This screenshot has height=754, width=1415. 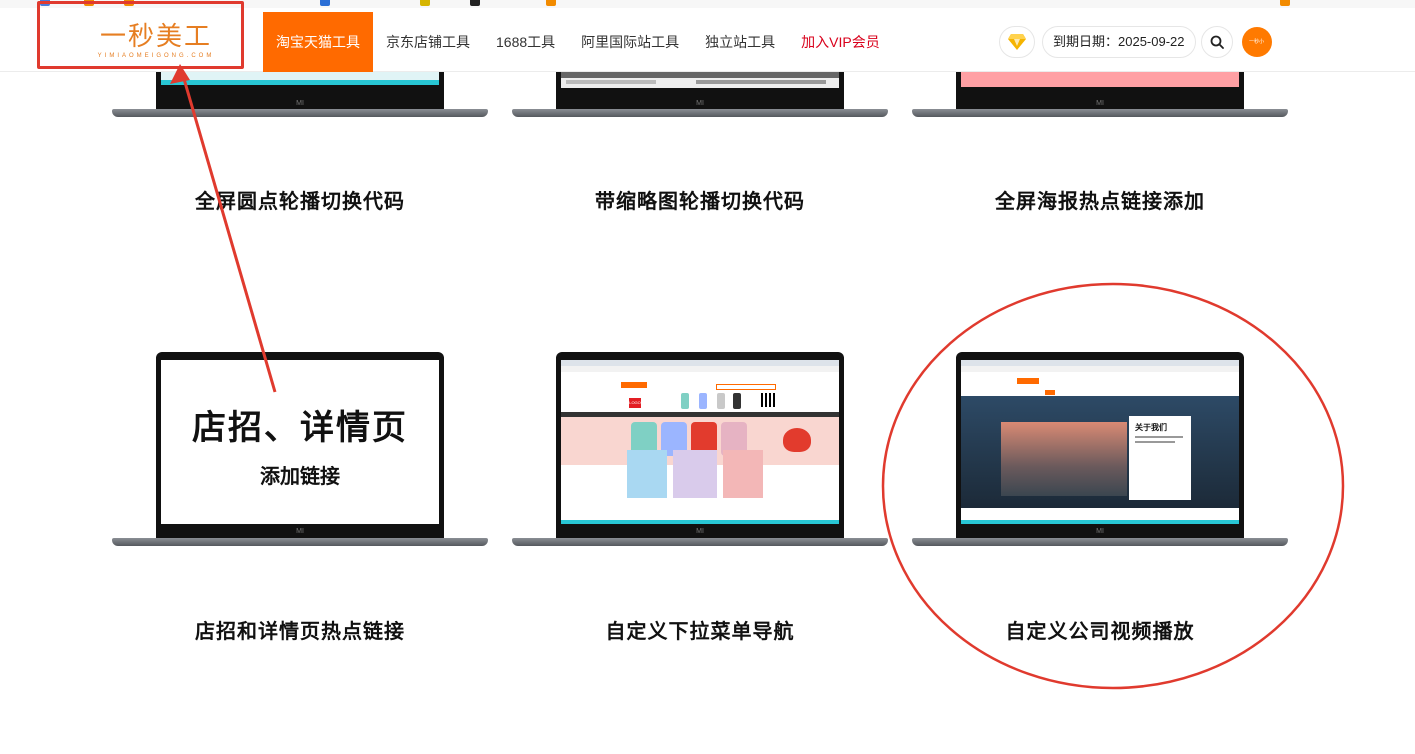 What do you see at coordinates (318, 42) in the screenshot?
I see `nav-taobao-tmall-tools: 淘宝天猫工具` at bounding box center [318, 42].